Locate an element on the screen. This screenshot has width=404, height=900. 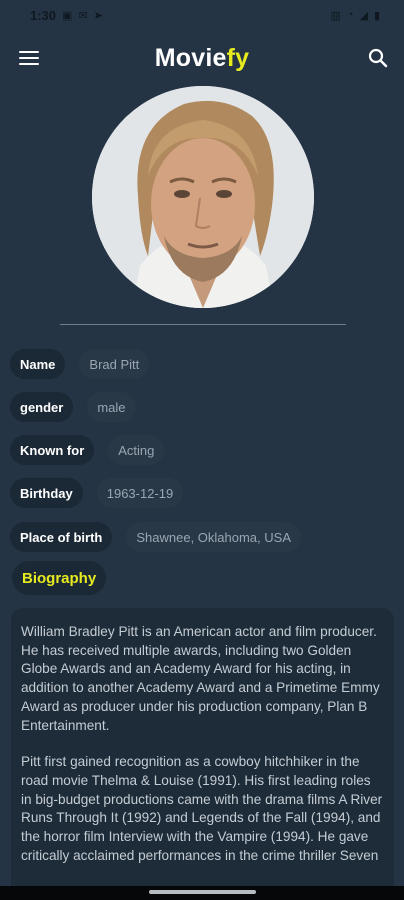
wifi-icon: ◔ is located at coordinates (350, 15).